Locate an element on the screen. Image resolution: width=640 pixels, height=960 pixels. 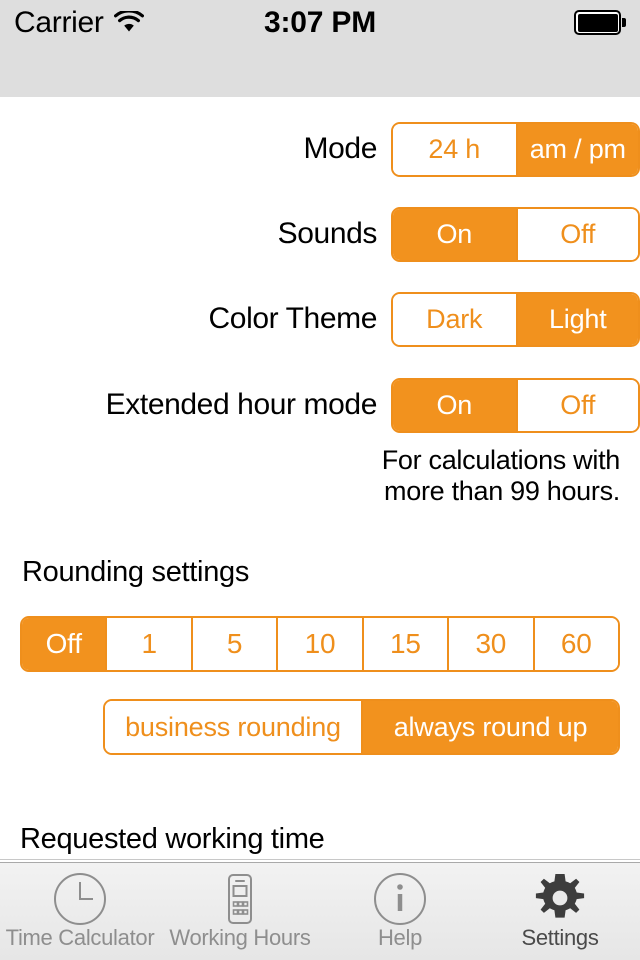
setting-label-sounds: Sounds is located at coordinates (327, 233).